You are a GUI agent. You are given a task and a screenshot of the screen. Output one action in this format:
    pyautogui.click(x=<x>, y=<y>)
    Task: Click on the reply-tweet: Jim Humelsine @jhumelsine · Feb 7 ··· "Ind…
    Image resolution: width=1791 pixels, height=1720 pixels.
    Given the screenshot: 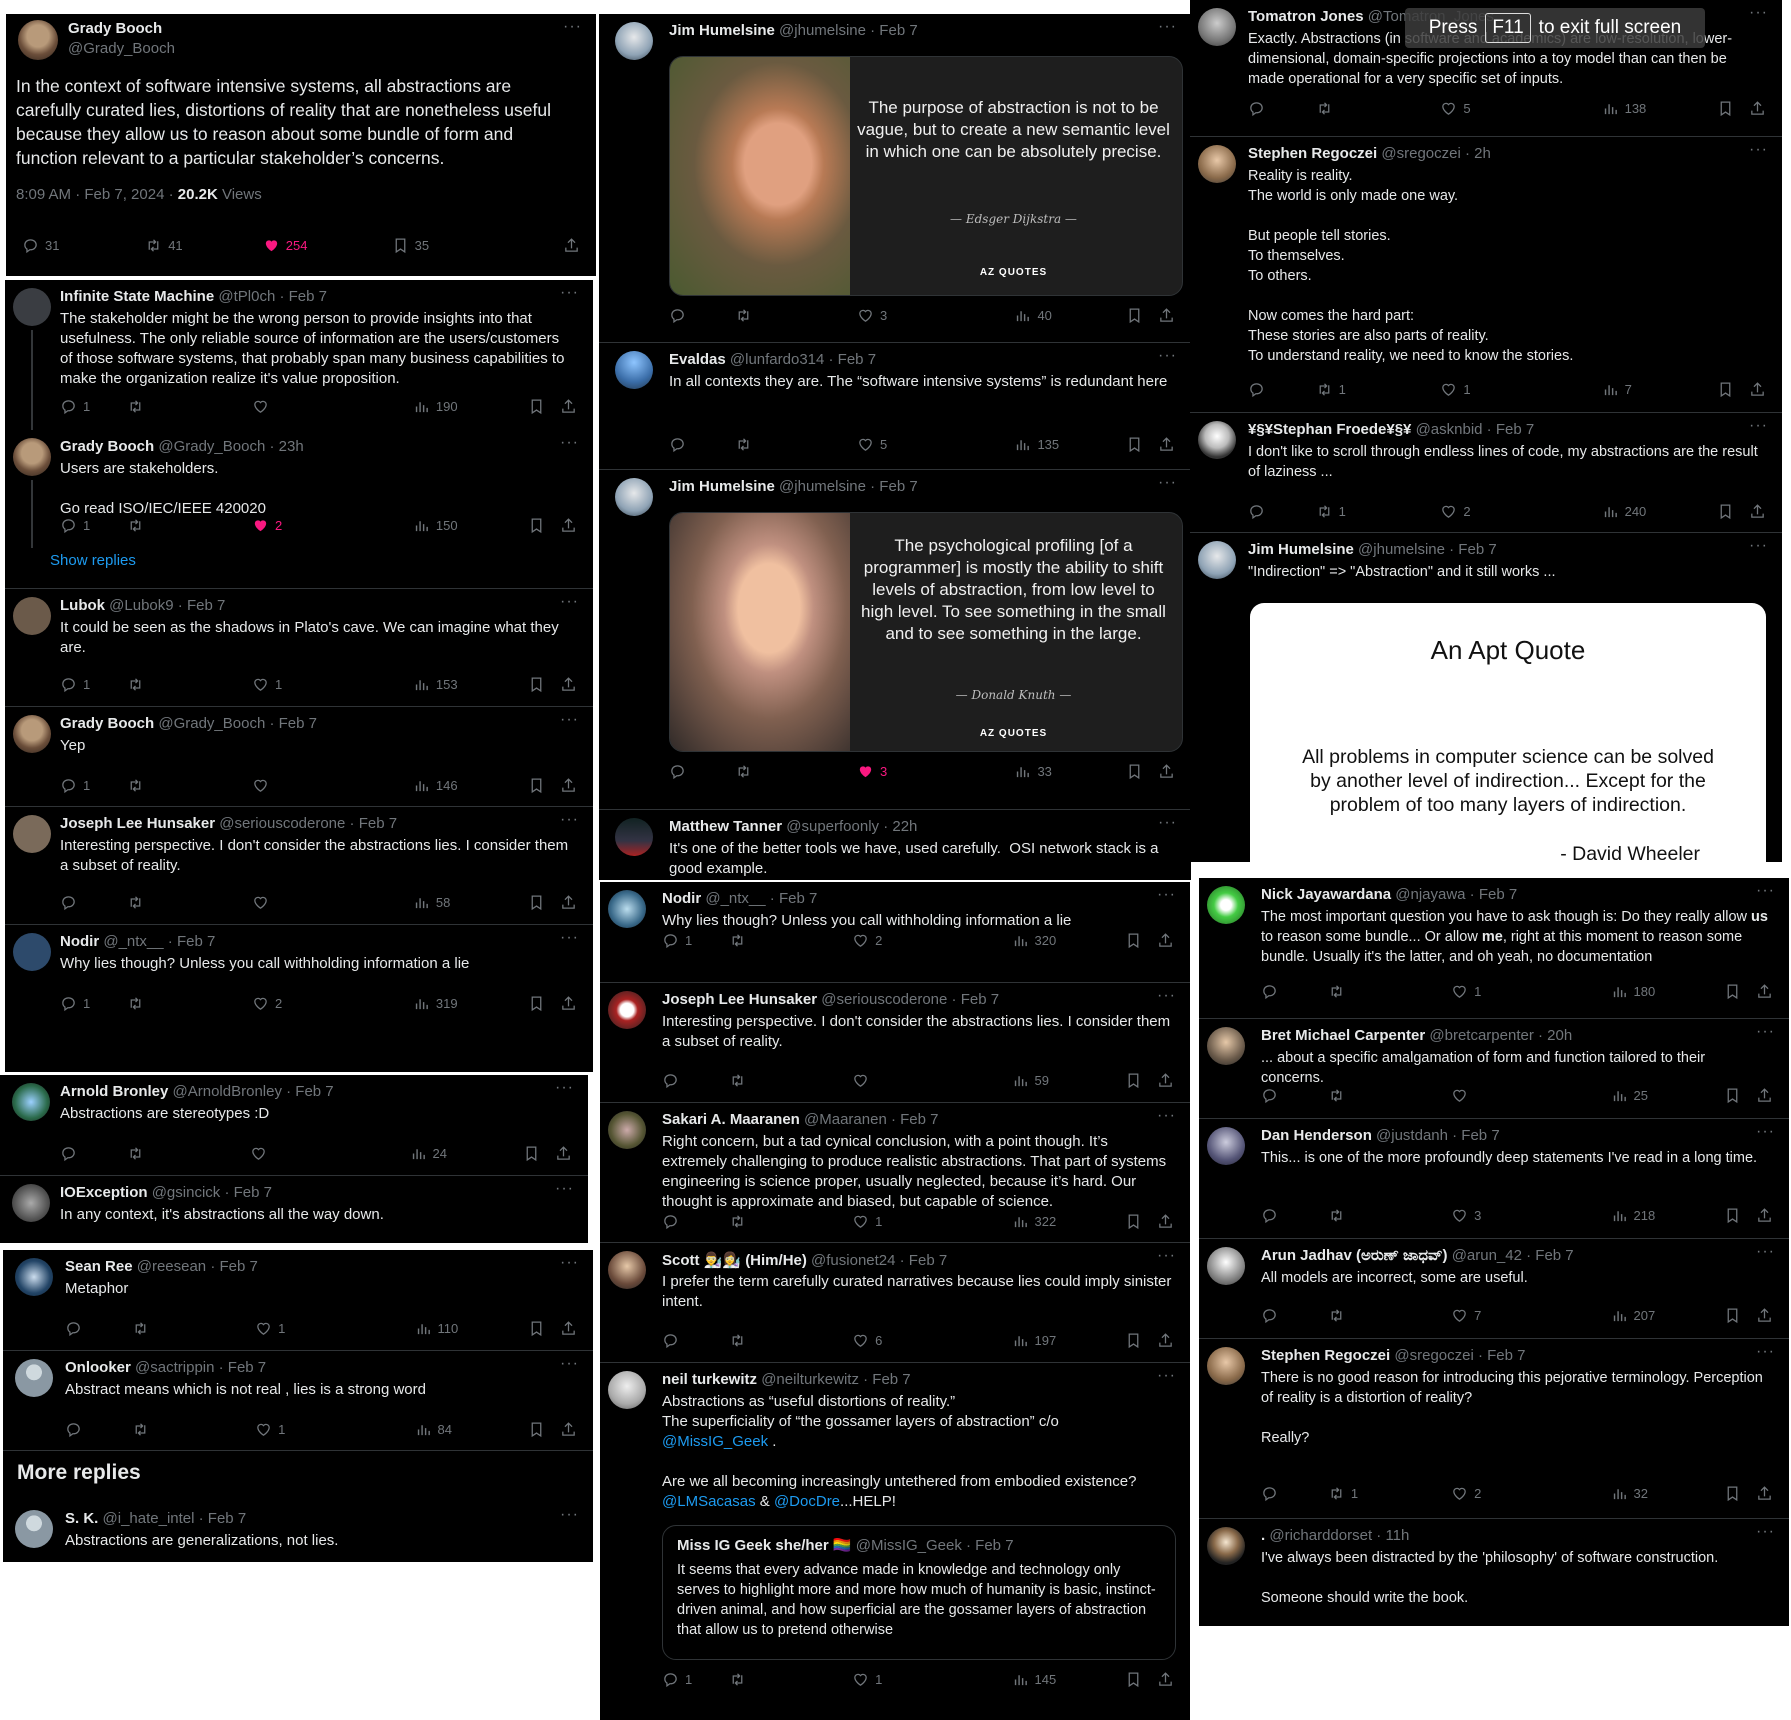 What is the action you would take?
    pyautogui.click(x=1486, y=697)
    